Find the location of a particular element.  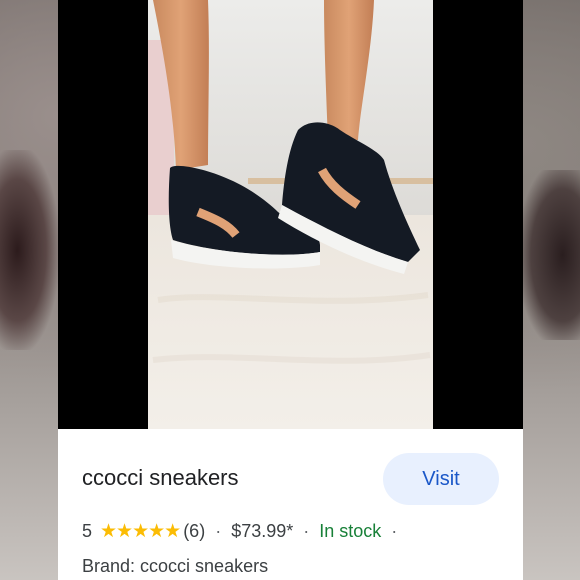

product-title: ccocci sneakers is located at coordinates (160, 478).